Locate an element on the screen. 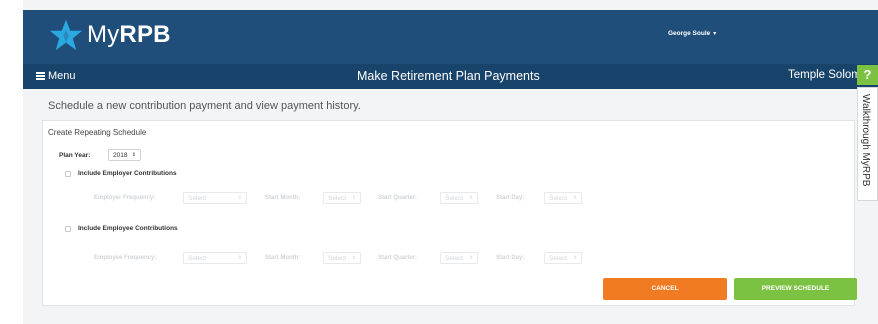 This screenshot has height=324, width=878. employer-start-day-value: Select is located at coordinates (558, 198).